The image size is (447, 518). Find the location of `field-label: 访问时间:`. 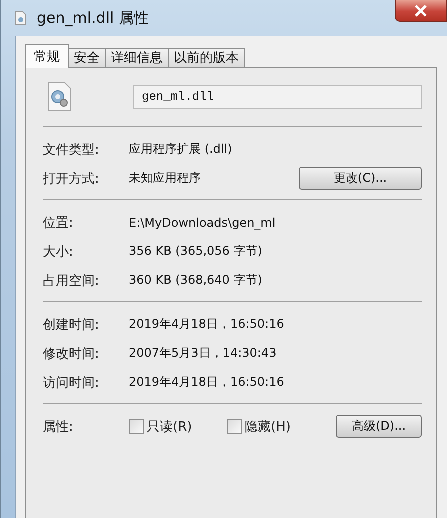

field-label: 访问时间: is located at coordinates (71, 383).